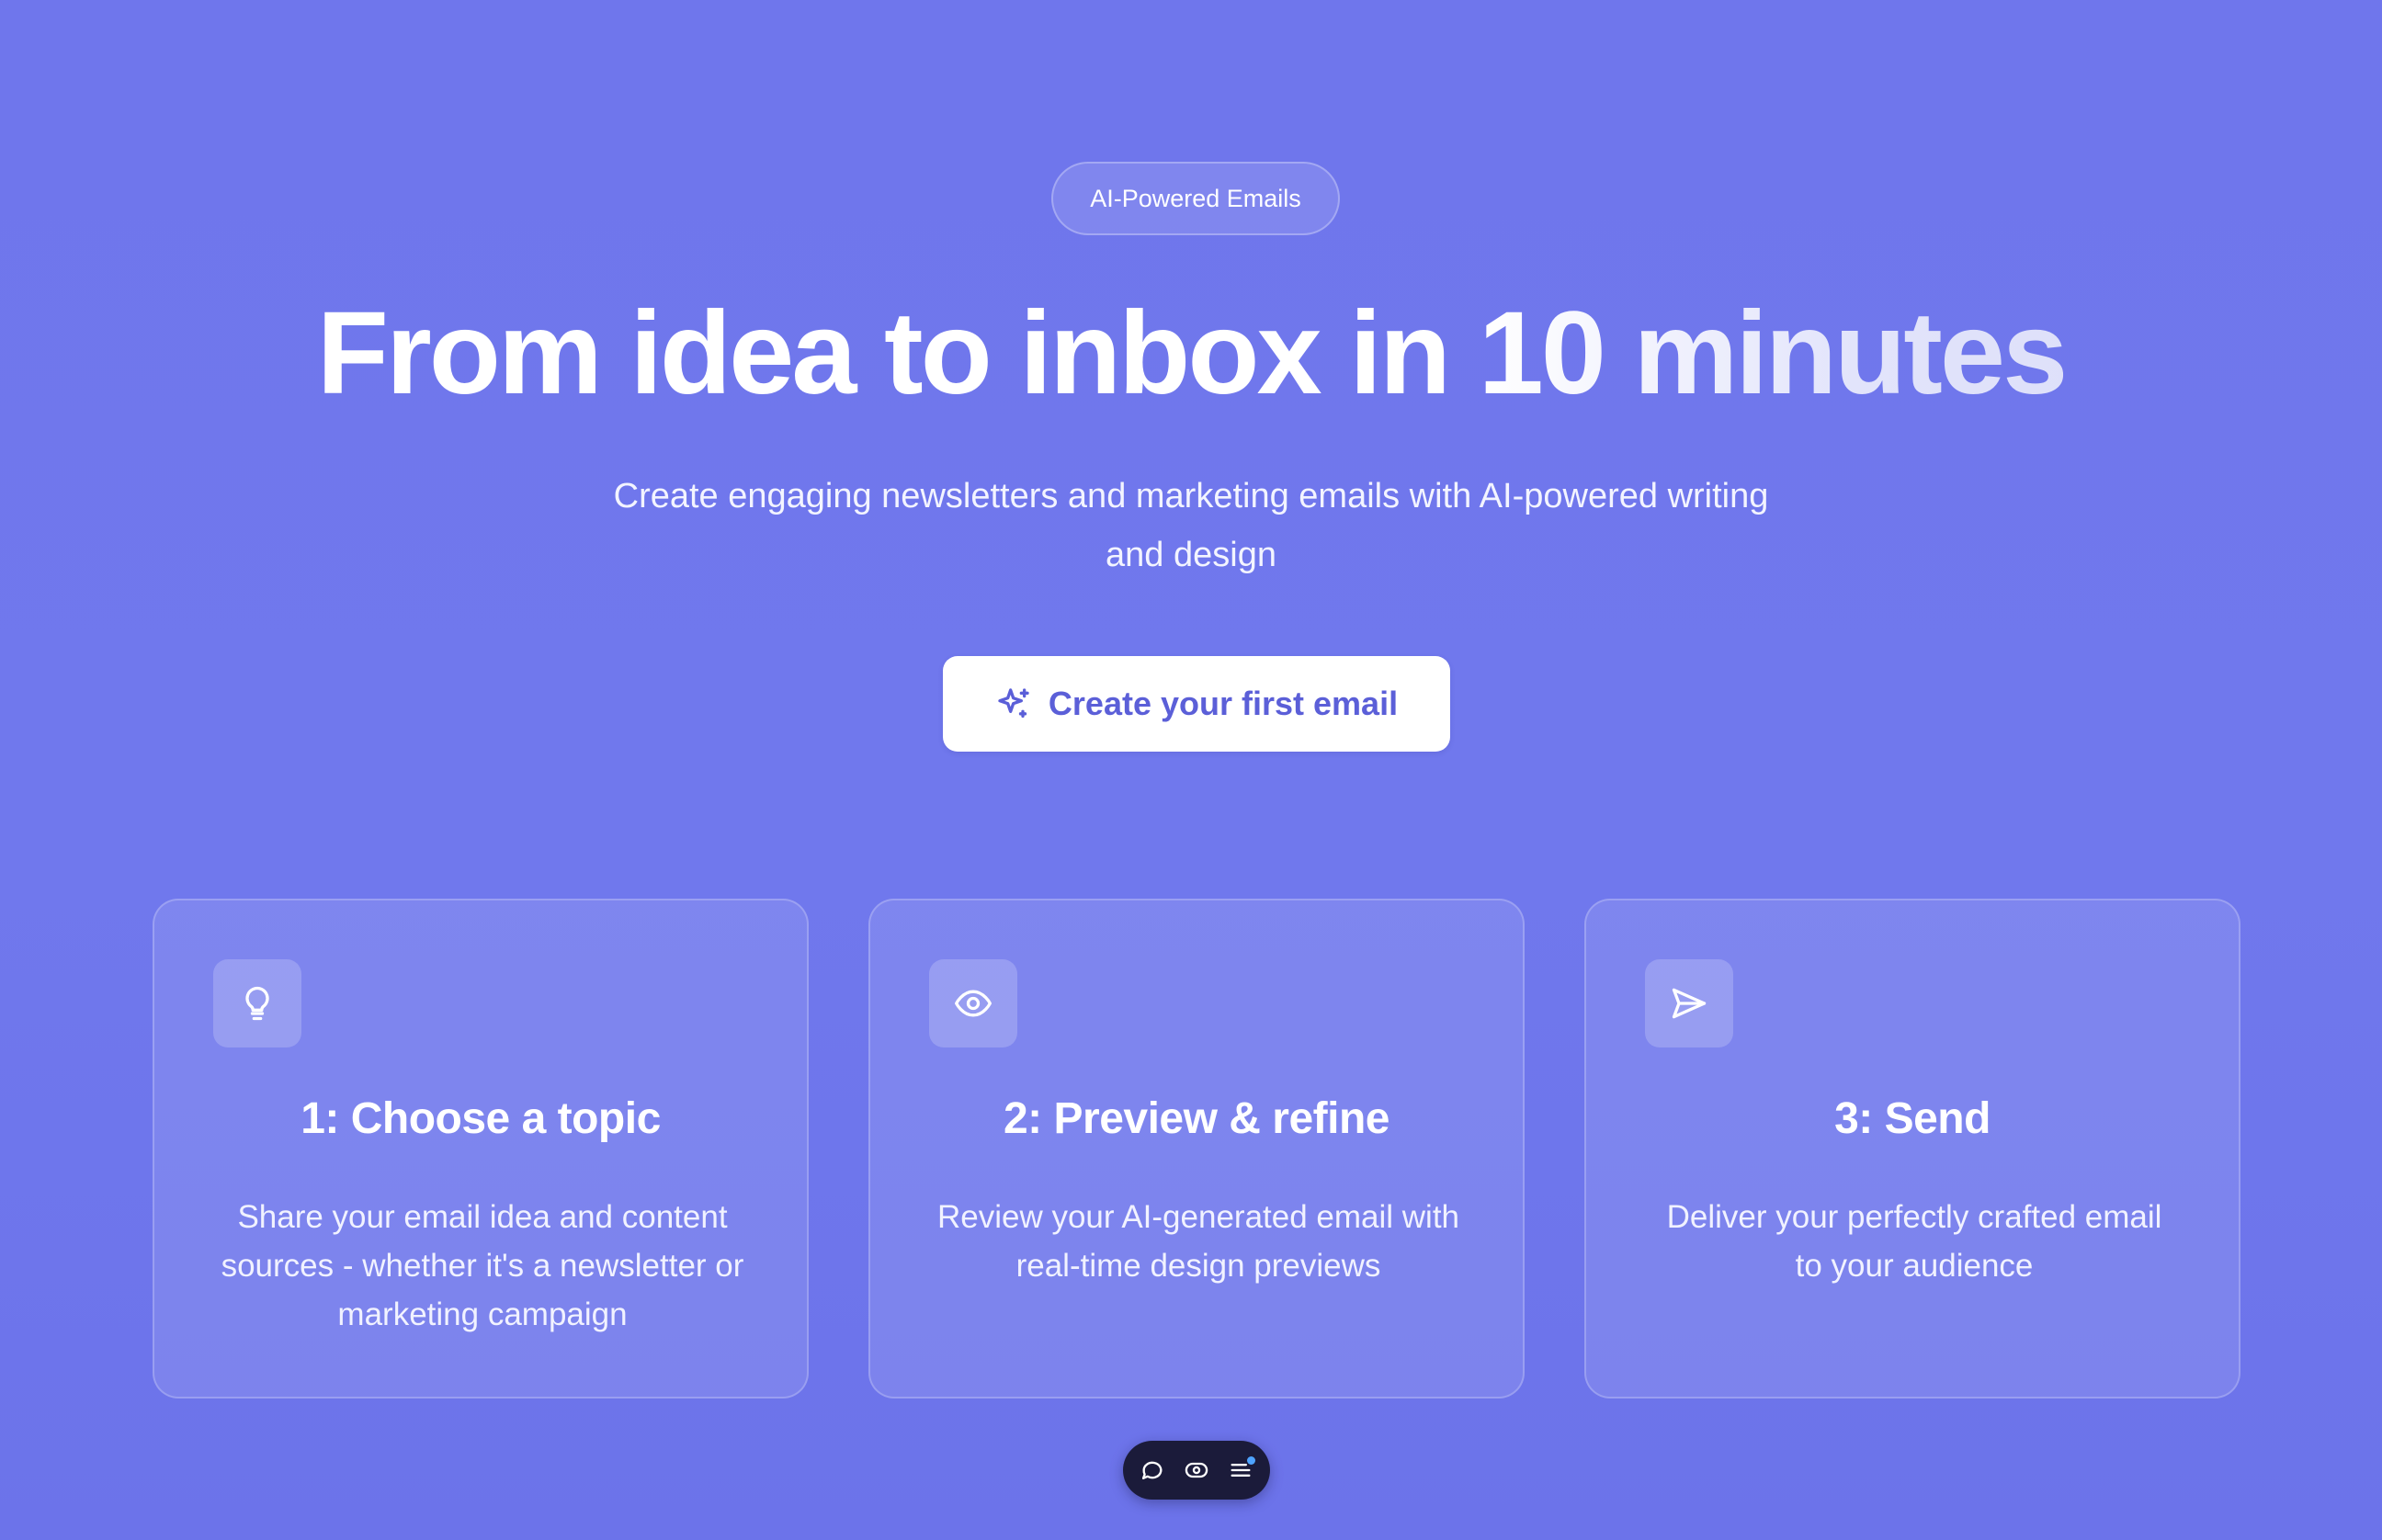 Image resolution: width=2382 pixels, height=1540 pixels. What do you see at coordinates (1197, 1118) in the screenshot?
I see `step-title: 2: Preview & refine` at bounding box center [1197, 1118].